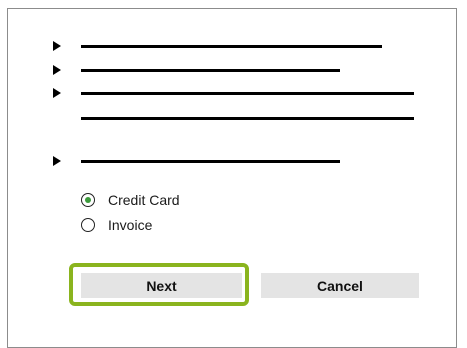 The image size is (467, 348). Describe the element at coordinates (130, 225) in the screenshot. I see `radio-label-invoice: Invoice` at that location.